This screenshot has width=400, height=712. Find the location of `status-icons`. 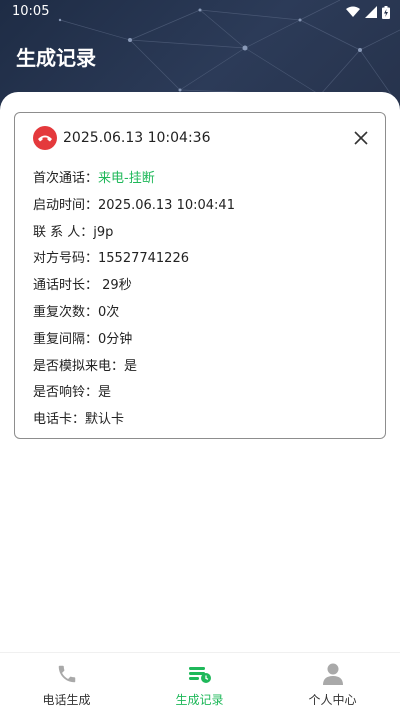

status-icons is located at coordinates (368, 12).